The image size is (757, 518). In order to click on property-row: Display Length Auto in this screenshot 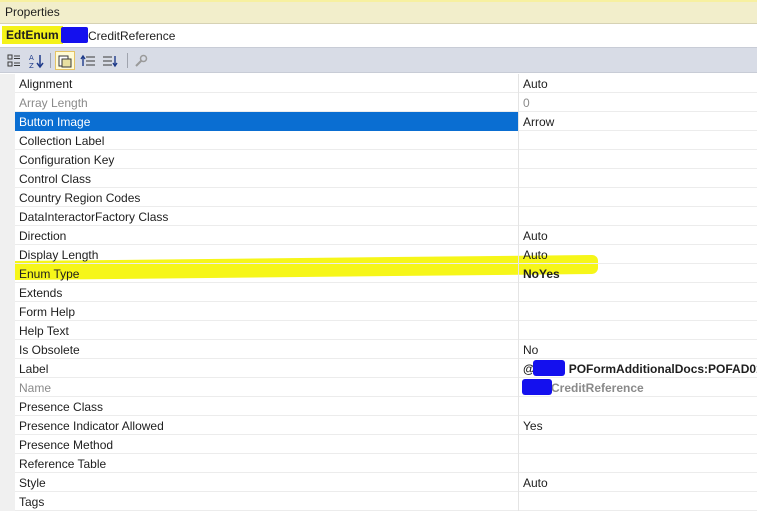, I will do `click(378, 254)`.